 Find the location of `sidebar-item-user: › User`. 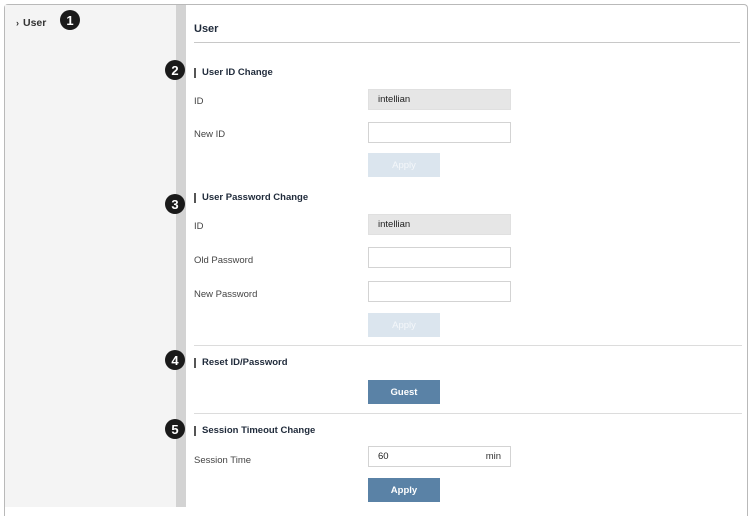

sidebar-item-user: › User is located at coordinates (31, 23).